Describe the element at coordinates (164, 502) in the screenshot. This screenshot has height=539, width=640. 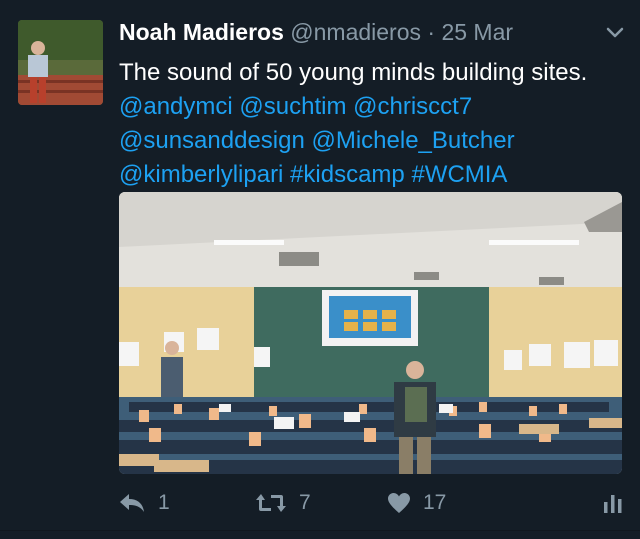
I see `reply-count: 1` at that location.